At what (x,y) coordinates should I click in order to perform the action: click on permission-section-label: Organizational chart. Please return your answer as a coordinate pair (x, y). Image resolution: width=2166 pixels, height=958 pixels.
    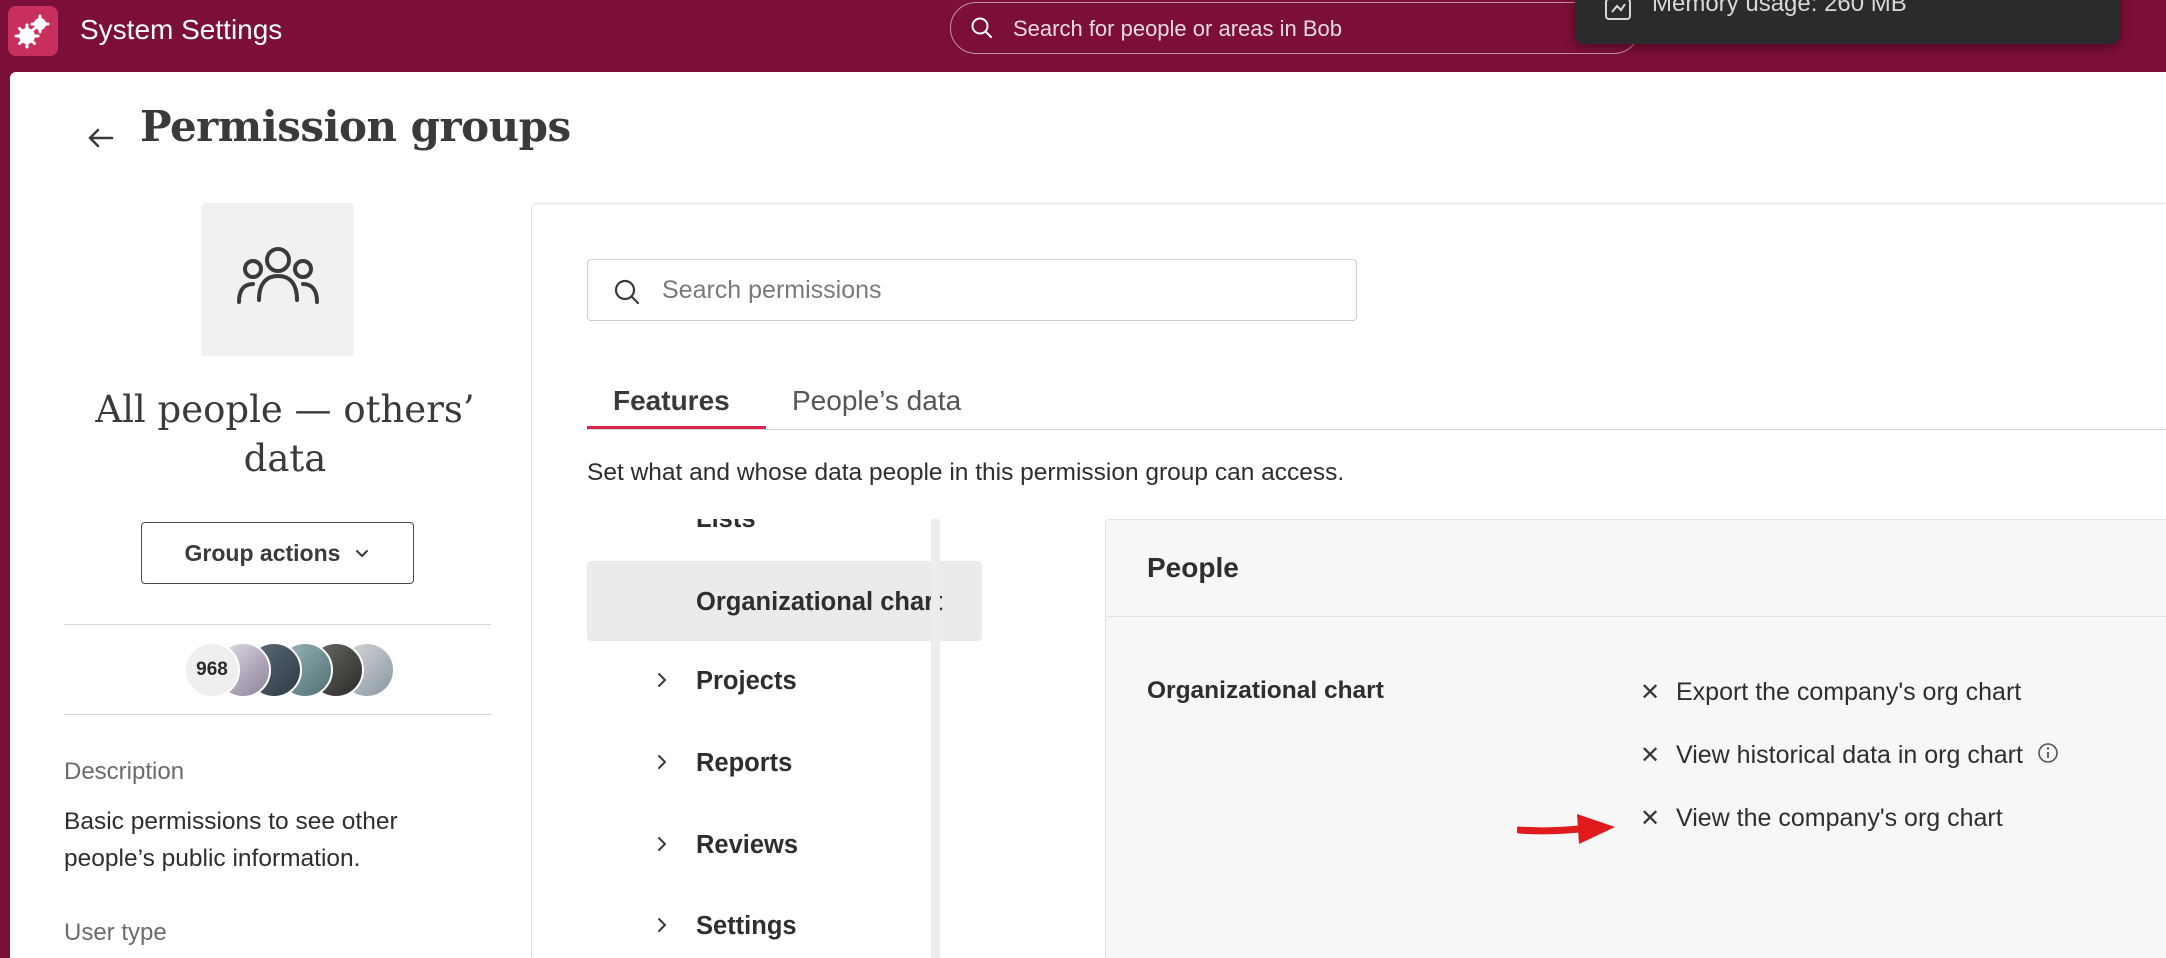
    Looking at the image, I should click on (1265, 690).